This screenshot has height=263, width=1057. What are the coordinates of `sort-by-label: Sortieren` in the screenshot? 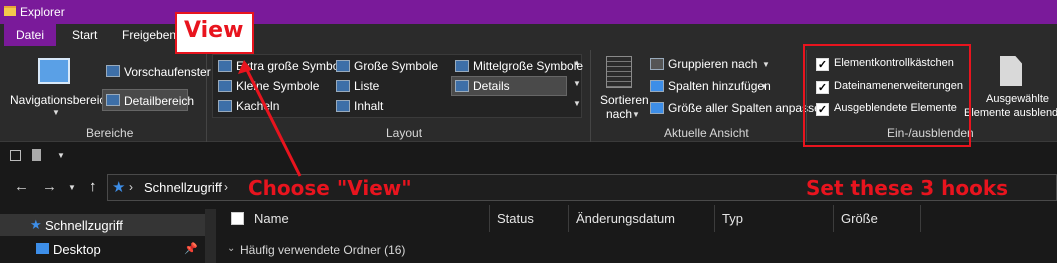 It's located at (624, 100).